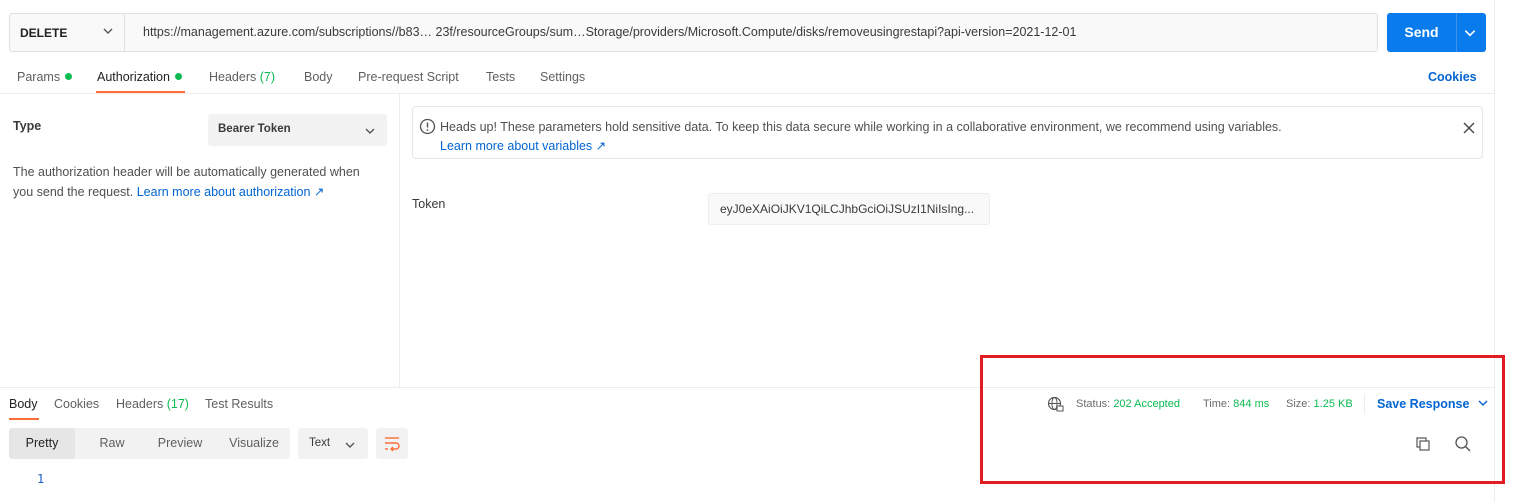  What do you see at coordinates (140, 404) in the screenshot?
I see `response-tab-headers-label: Headers` at bounding box center [140, 404].